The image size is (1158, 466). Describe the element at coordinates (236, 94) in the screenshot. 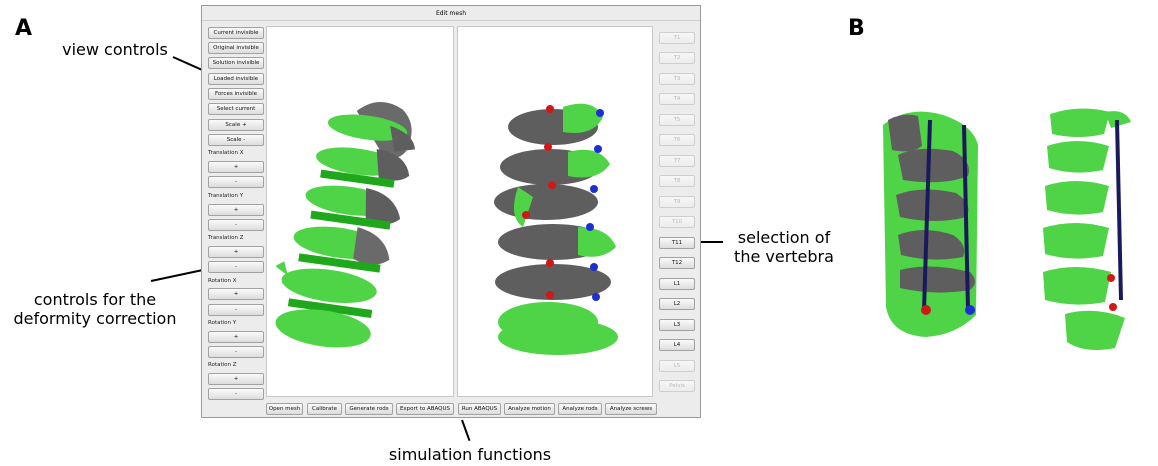

I see `forces-invisible-button: Forces invisible` at that location.